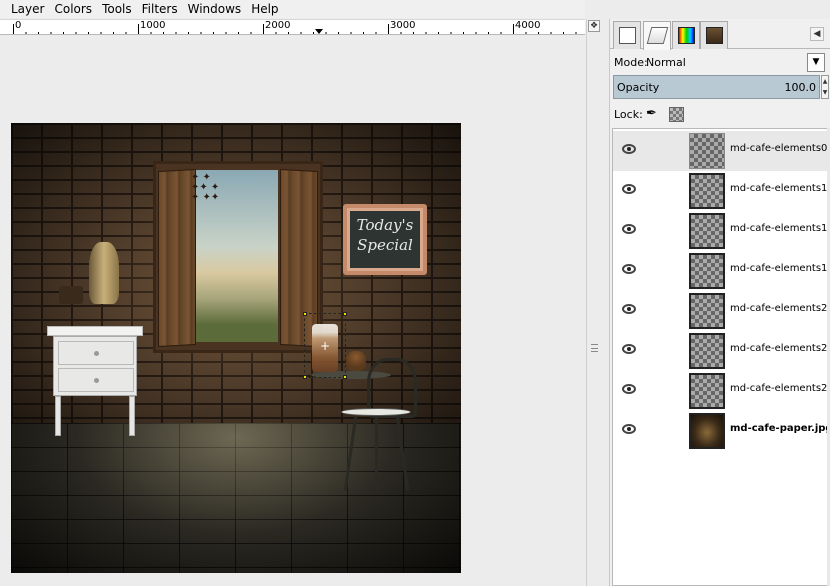 The width and height of the screenshot is (830, 586). I want to click on ruler-ticks, so click(295, 29).